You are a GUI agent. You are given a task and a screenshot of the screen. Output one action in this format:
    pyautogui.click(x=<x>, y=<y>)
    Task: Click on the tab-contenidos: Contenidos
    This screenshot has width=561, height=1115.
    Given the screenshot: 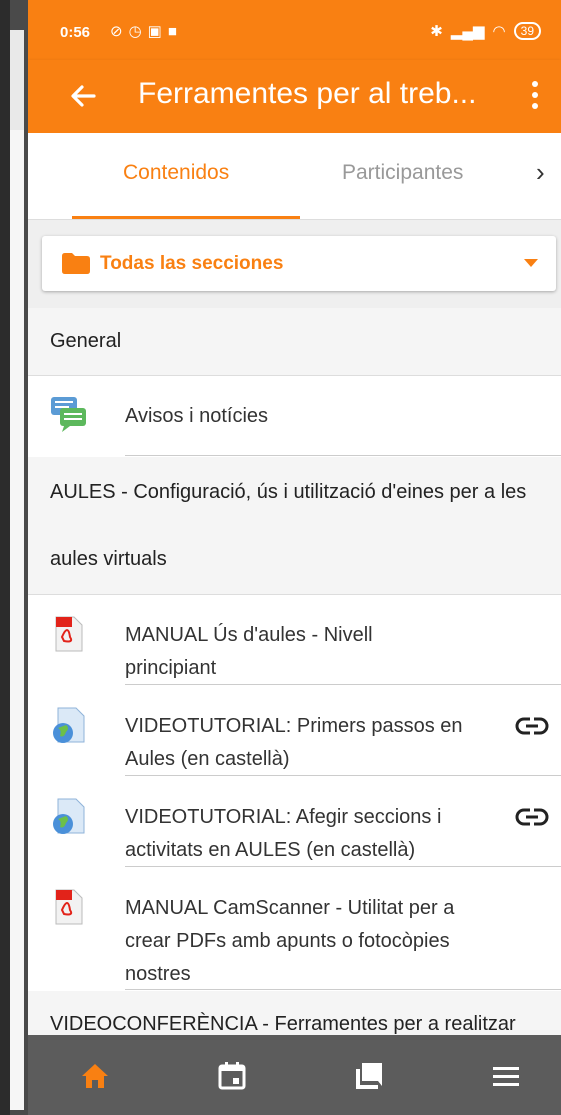 What is the action you would take?
    pyautogui.click(x=176, y=173)
    